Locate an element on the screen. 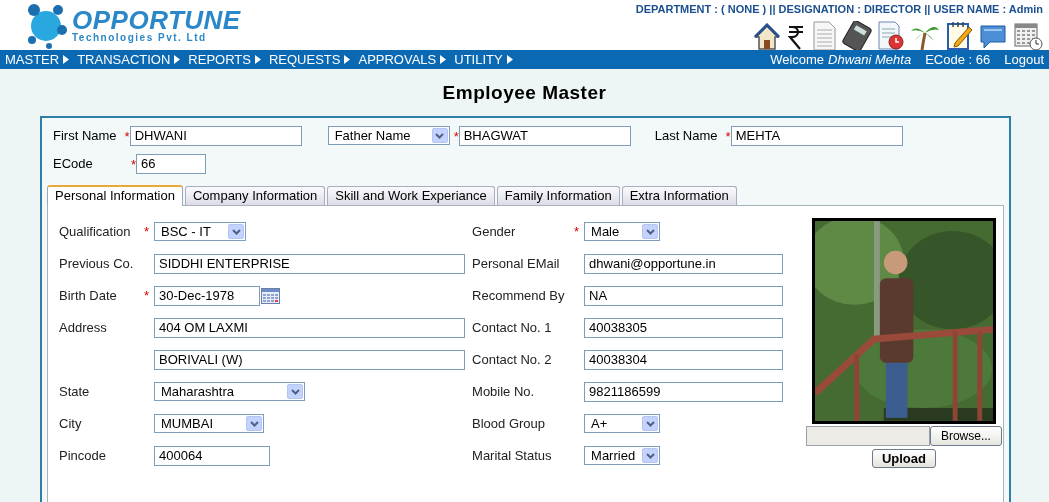 The image size is (1049, 502). input-field: 404 OM LAXMI is located at coordinates (309, 327).